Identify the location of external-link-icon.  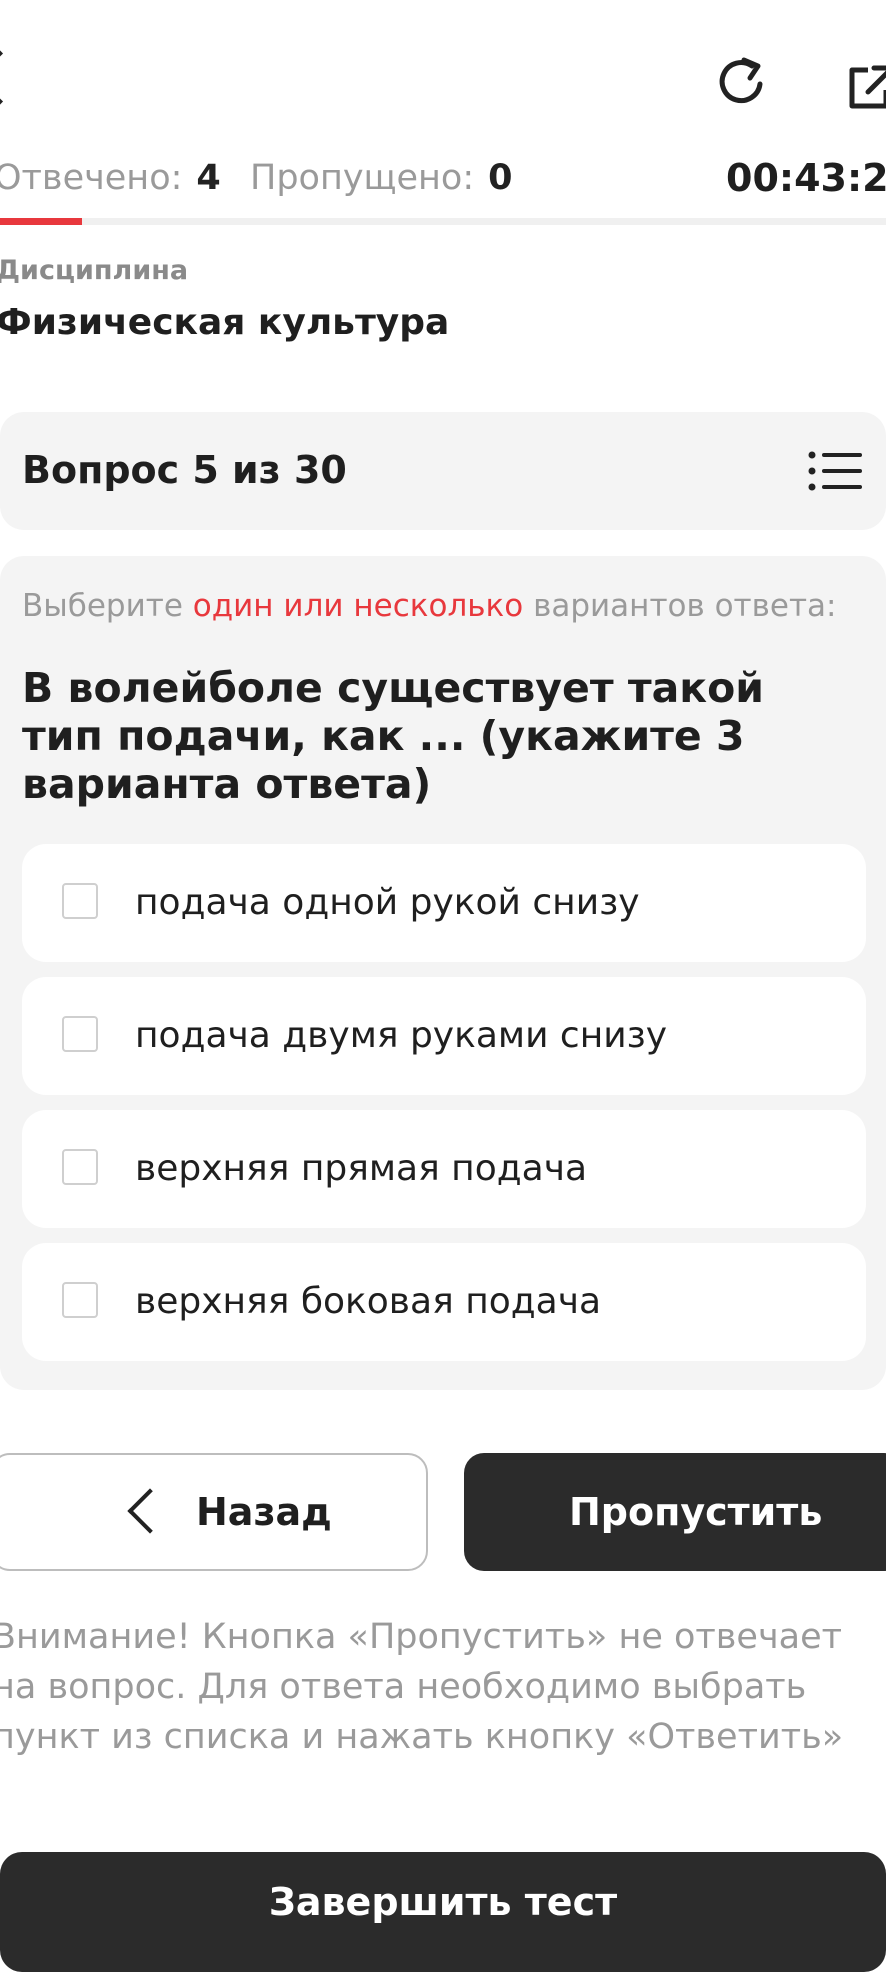
(866, 87).